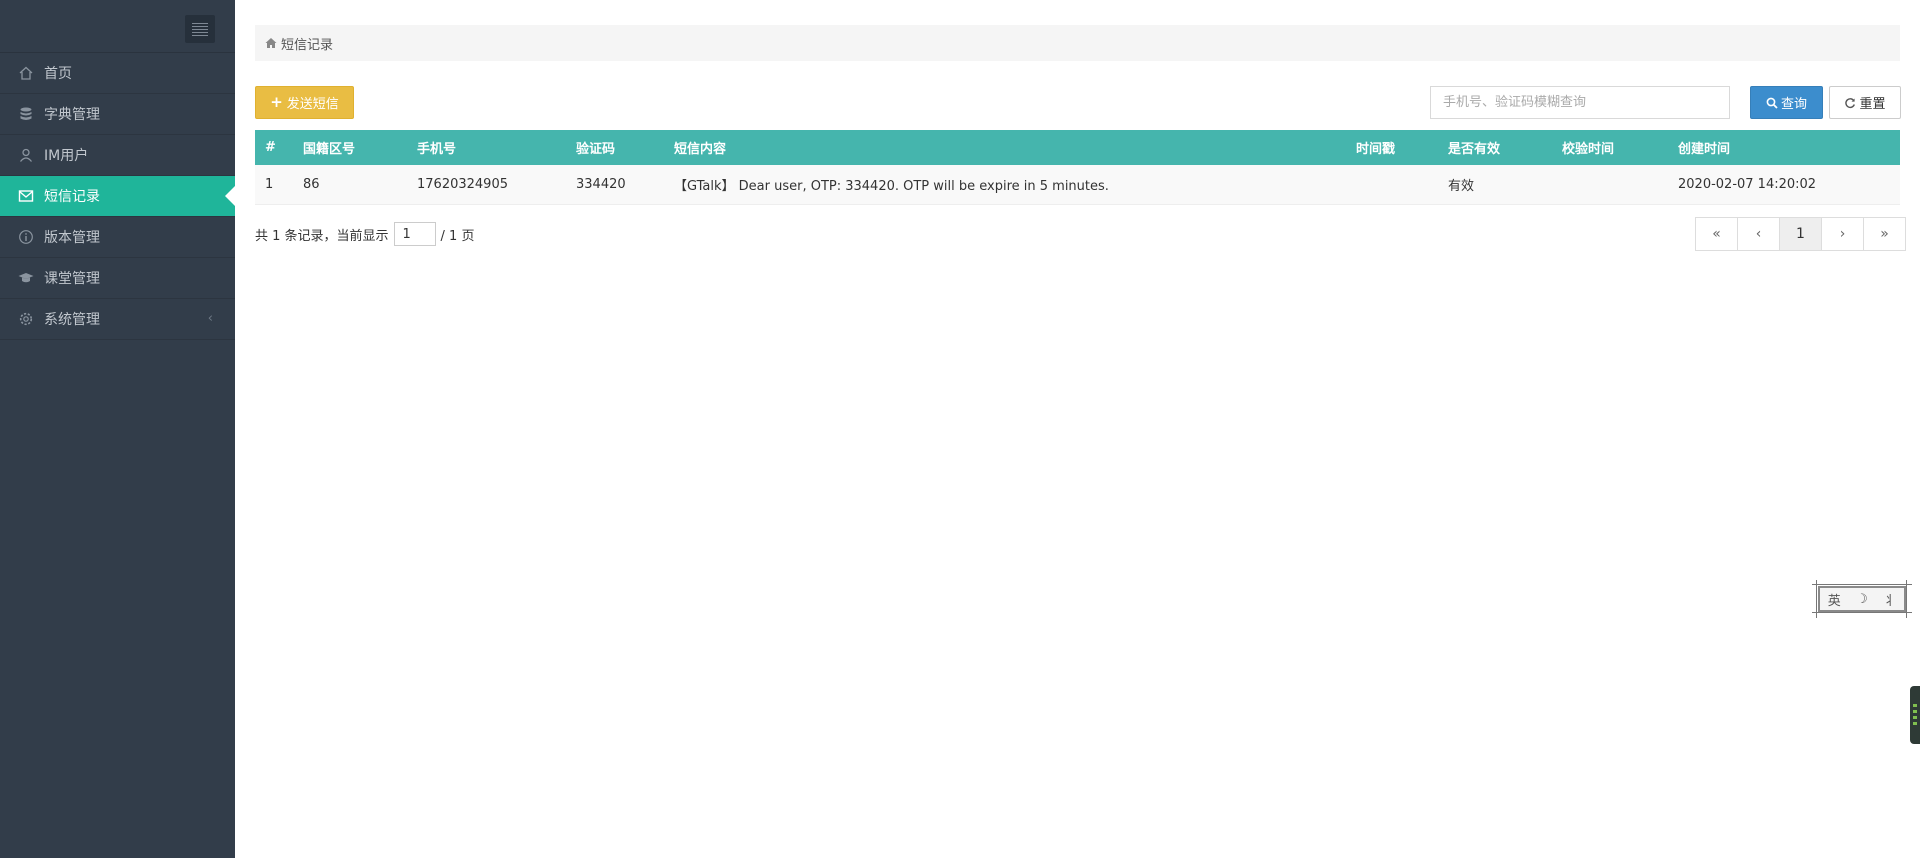  What do you see at coordinates (117, 196) in the screenshot?
I see `sidebar-item-sms-records: 短信记录` at bounding box center [117, 196].